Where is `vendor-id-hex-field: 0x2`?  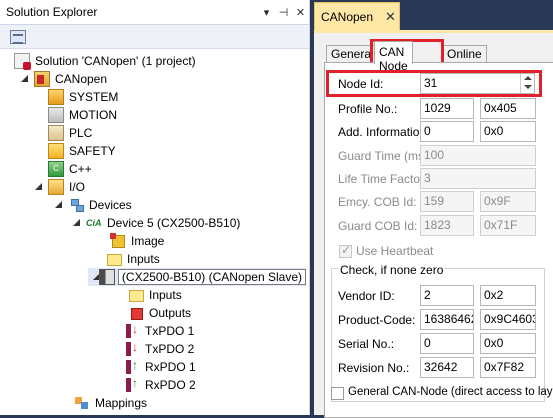 vendor-id-hex-field: 0x2 is located at coordinates (508, 295).